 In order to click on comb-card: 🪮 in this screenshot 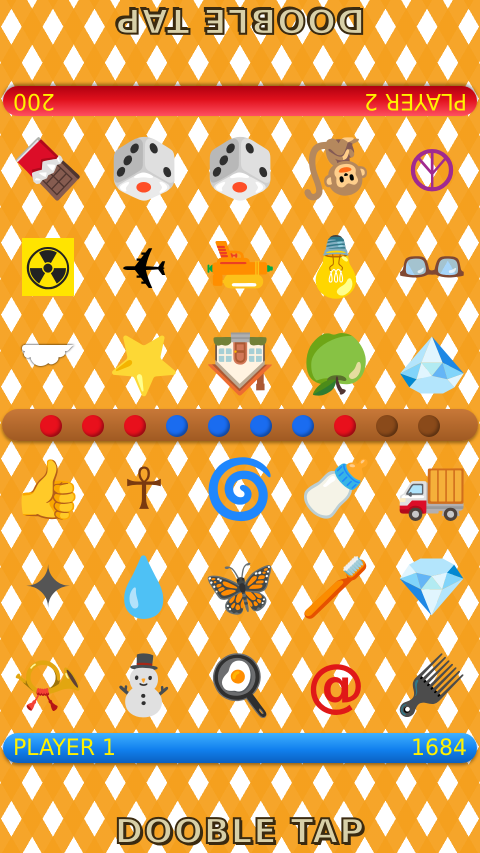, I will do `click(432, 685)`.